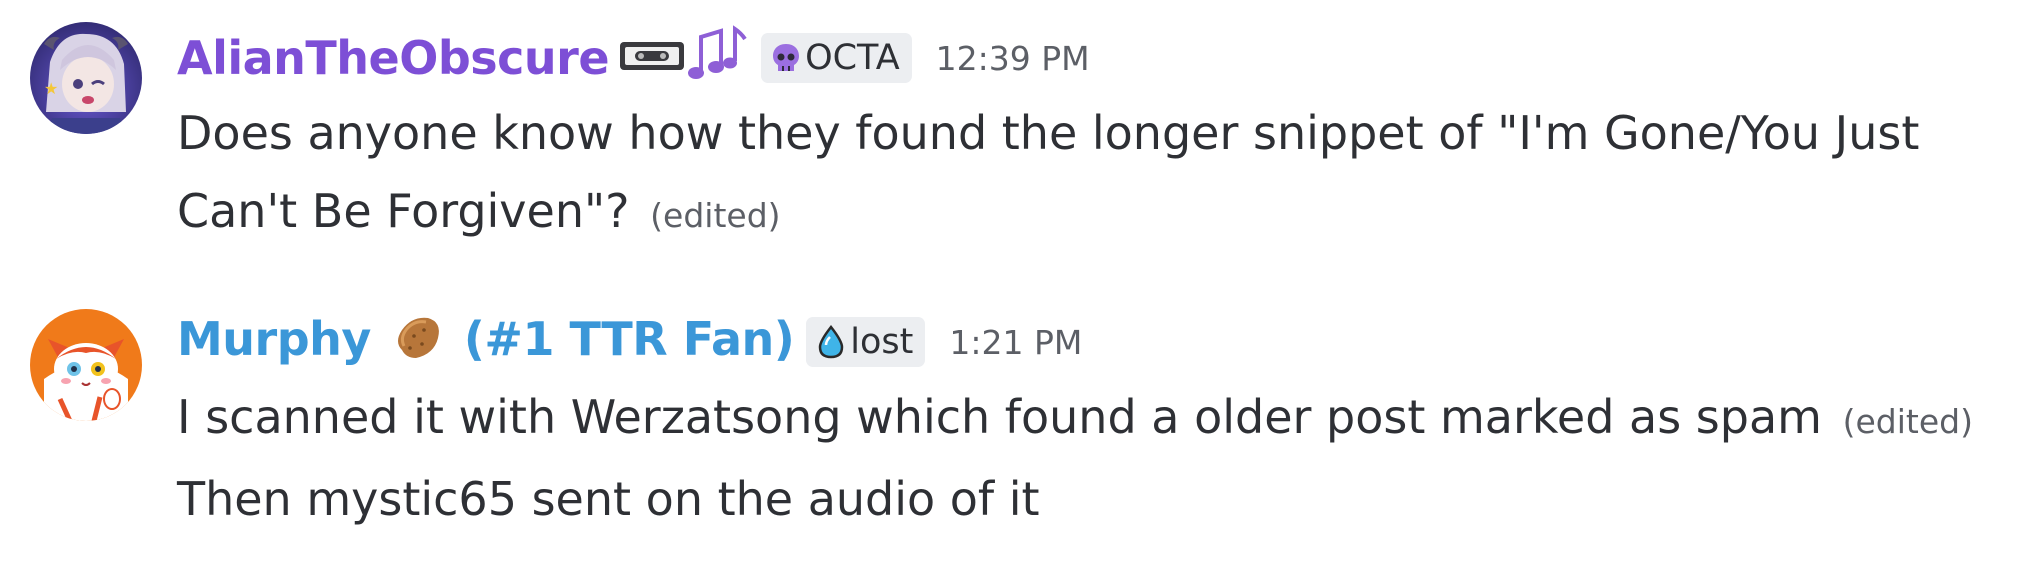 Image resolution: width=2033 pixels, height=571 pixels. I want to click on role-tag: OCTA, so click(836, 58).